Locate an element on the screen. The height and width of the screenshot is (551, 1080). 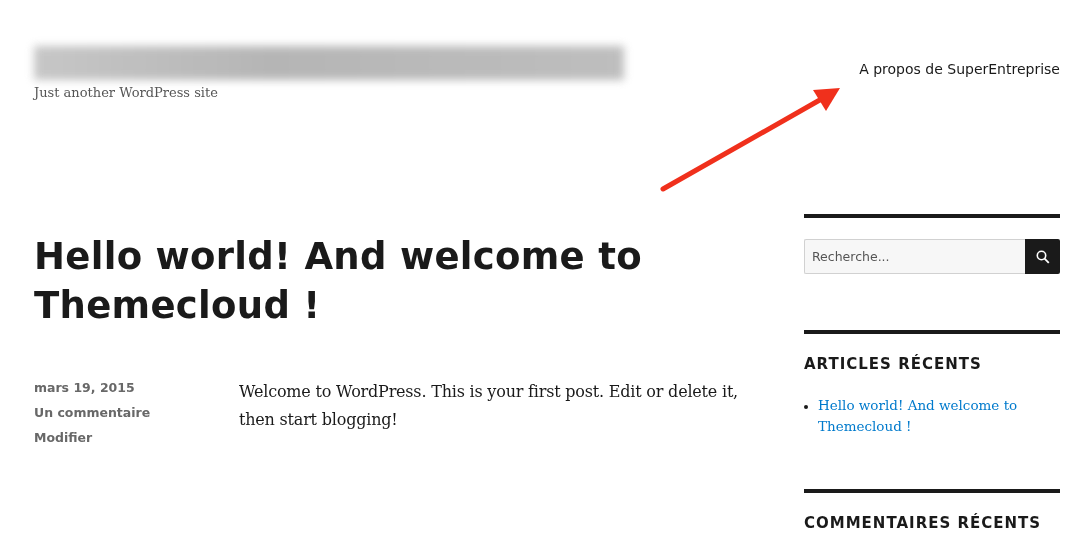
widget-heading: ARTICLES RÉCENTS is located at coordinates (893, 364).